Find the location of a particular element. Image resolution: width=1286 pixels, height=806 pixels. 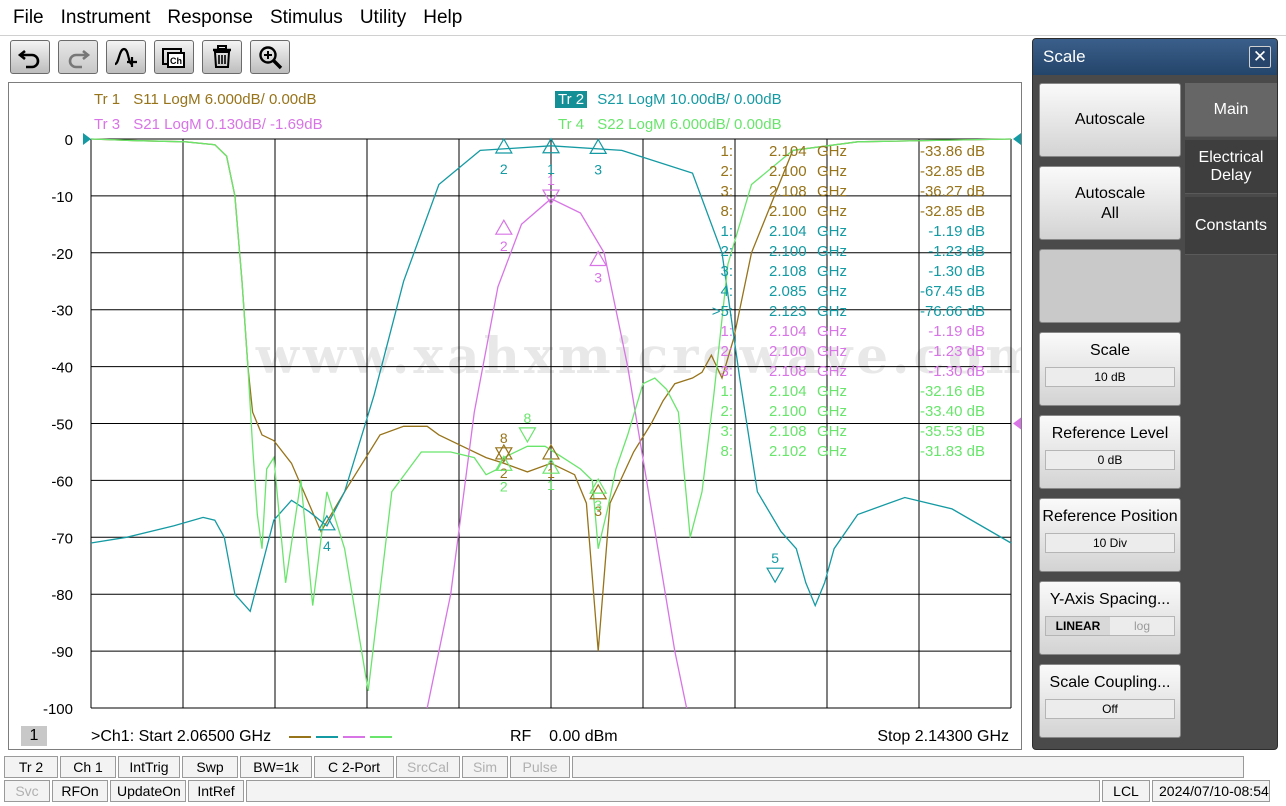

marker-value: -67.45 dB is located at coordinates (952, 291).